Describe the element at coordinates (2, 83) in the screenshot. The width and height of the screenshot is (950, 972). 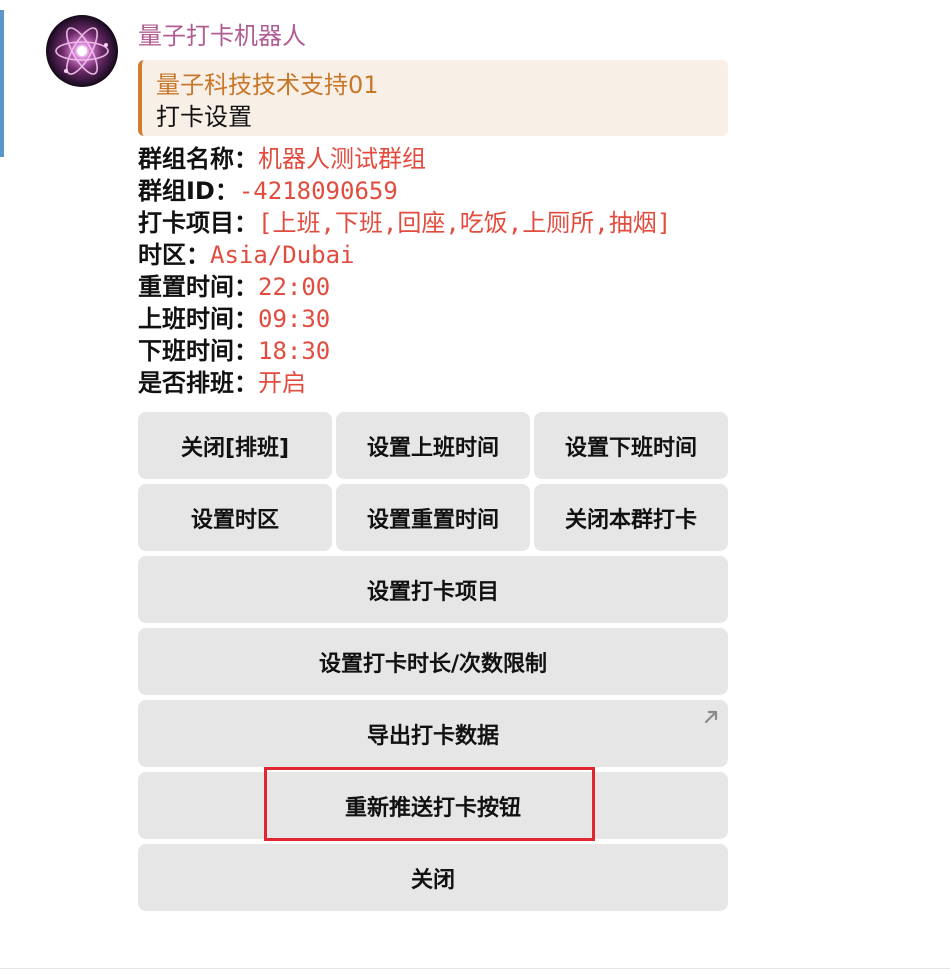
I see `chat-list-selection-accent` at that location.